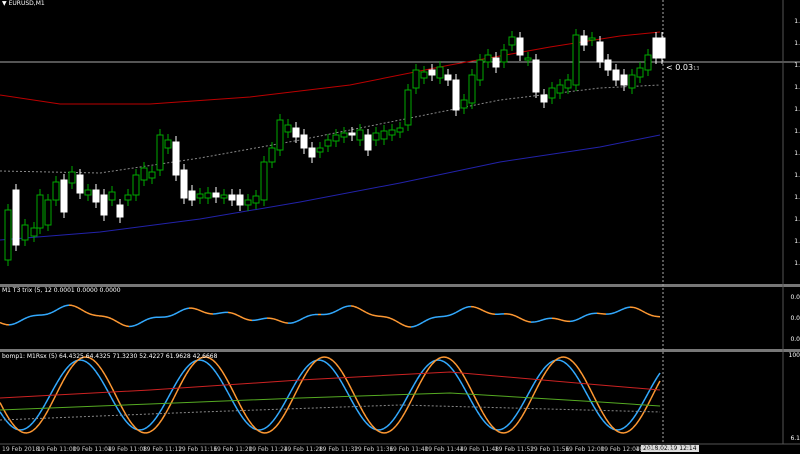 The height and width of the screenshot is (454, 800). Describe the element at coordinates (795, 438) in the screenshot. I see `rsx-tick: 6.1` at that location.